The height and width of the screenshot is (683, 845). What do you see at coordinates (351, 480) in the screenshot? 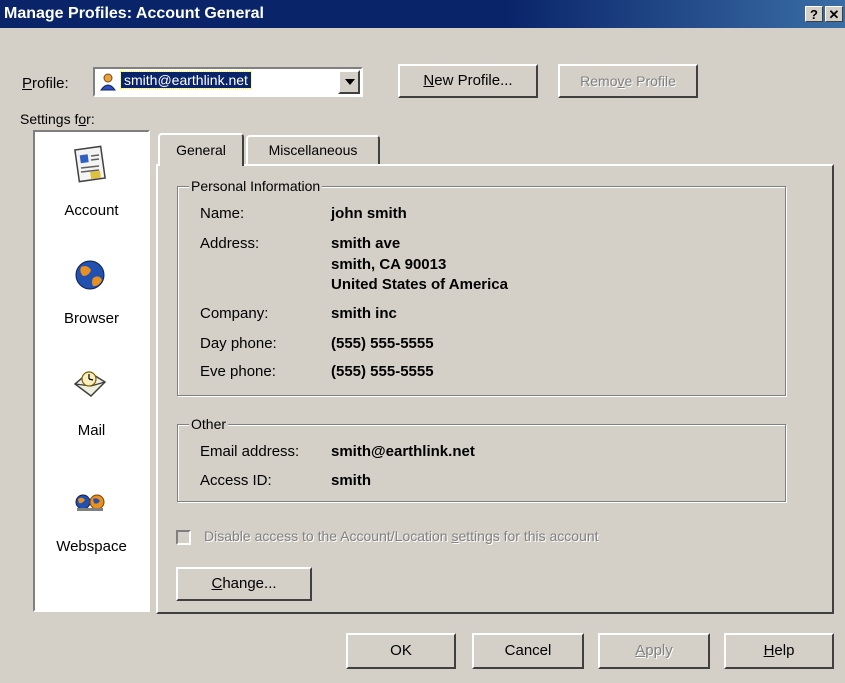
I see `access-id-value: smith` at bounding box center [351, 480].